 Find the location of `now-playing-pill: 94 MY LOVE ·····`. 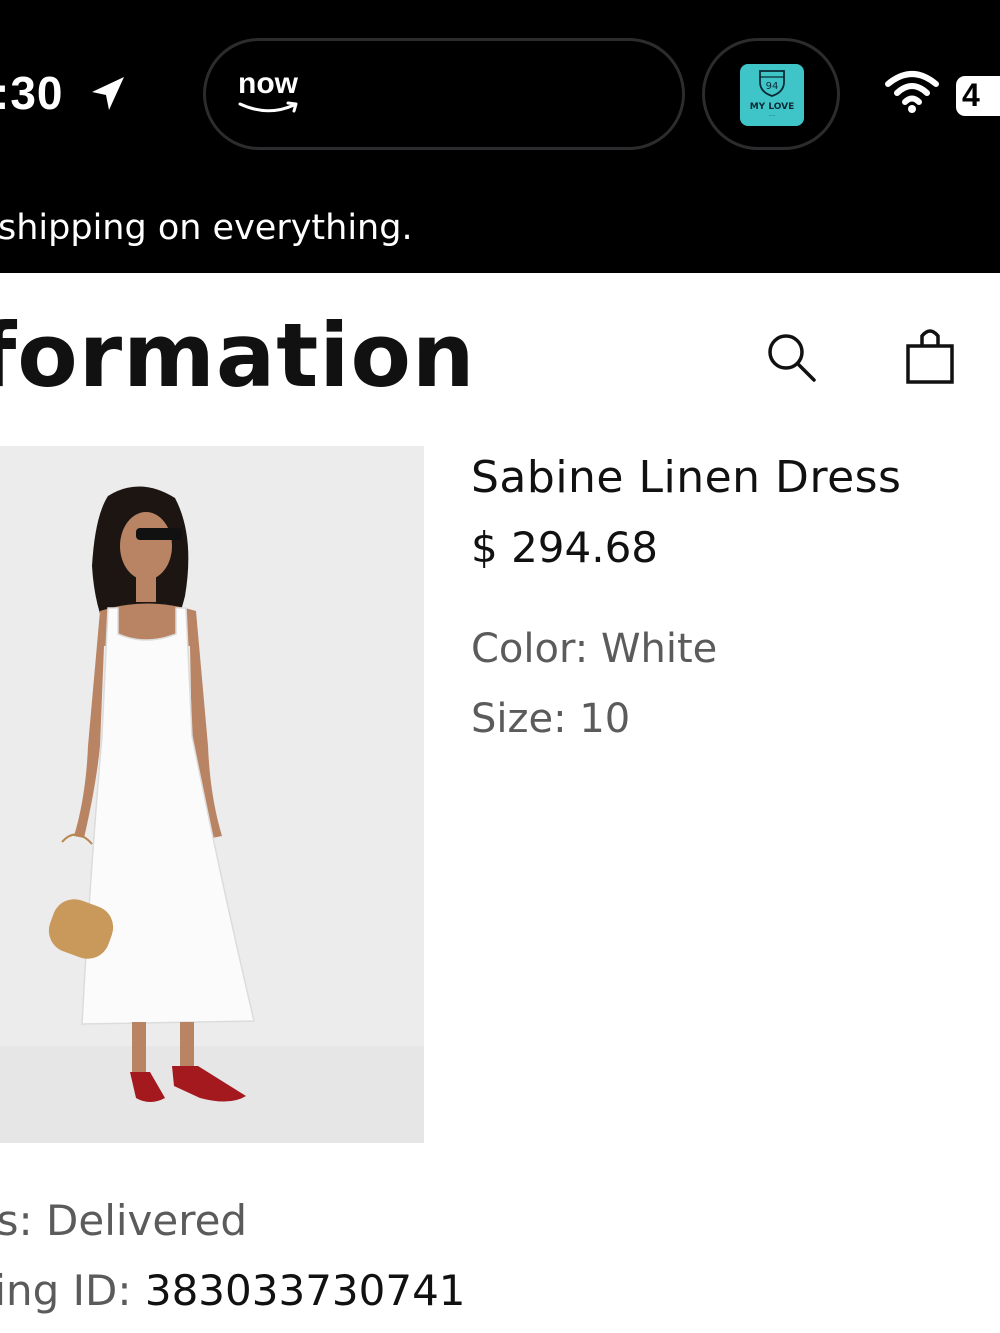

now-playing-pill: 94 MY LOVE ····· is located at coordinates (771, 94).